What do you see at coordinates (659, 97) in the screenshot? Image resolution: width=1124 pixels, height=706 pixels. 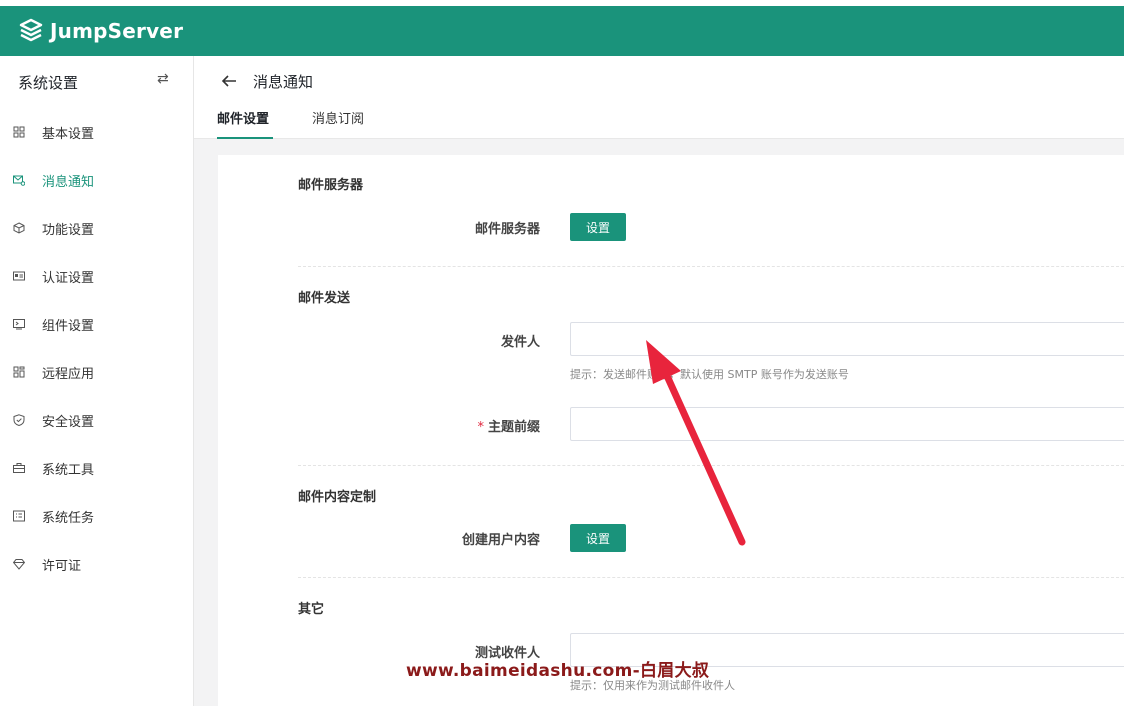 I see `page-header: 消息通知 邮件设置 消息订阅` at bounding box center [659, 97].